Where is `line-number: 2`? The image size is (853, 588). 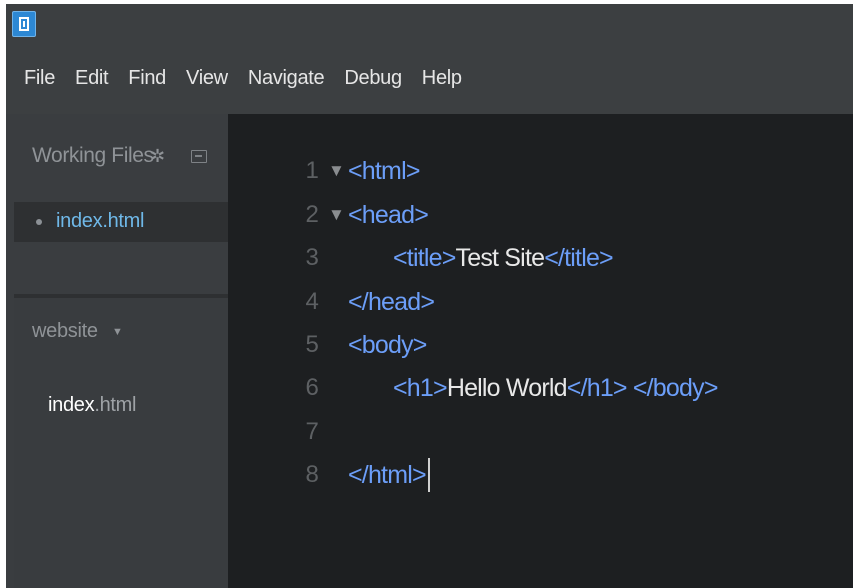 line-number: 2 is located at coordinates (311, 214).